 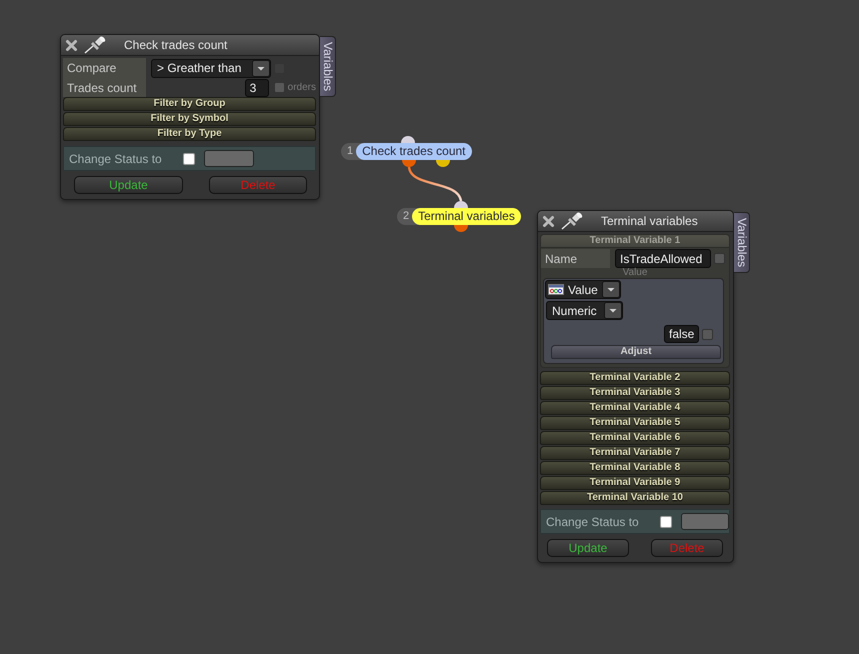 I want to click on dots-icon, so click(x=556, y=289).